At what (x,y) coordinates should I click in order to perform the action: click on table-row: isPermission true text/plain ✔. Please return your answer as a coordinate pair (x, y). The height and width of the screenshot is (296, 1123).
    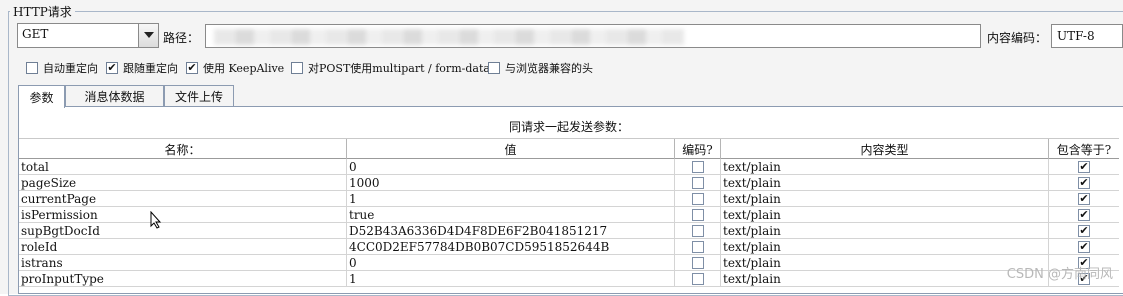
    Looking at the image, I should click on (569, 215).